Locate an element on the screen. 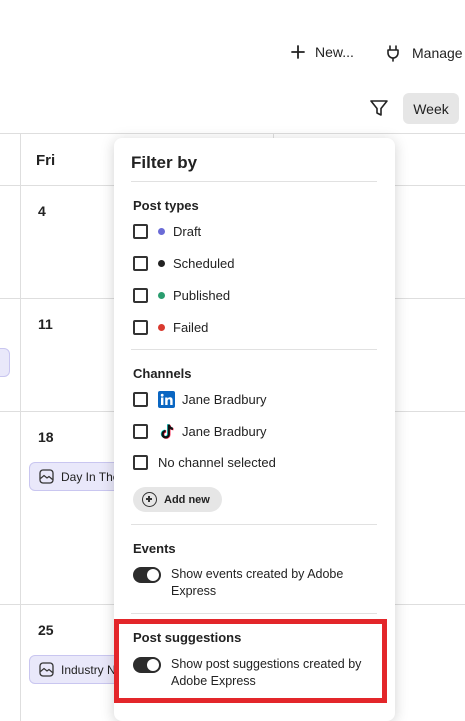  week-view-label: Week is located at coordinates (431, 108).